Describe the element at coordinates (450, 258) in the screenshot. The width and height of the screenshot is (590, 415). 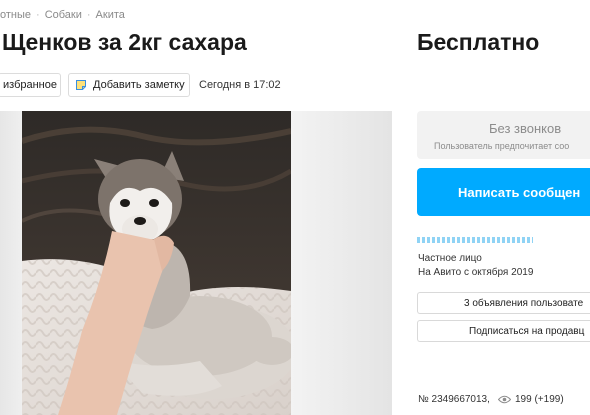
I see `seller-type: Частное лицо` at that location.